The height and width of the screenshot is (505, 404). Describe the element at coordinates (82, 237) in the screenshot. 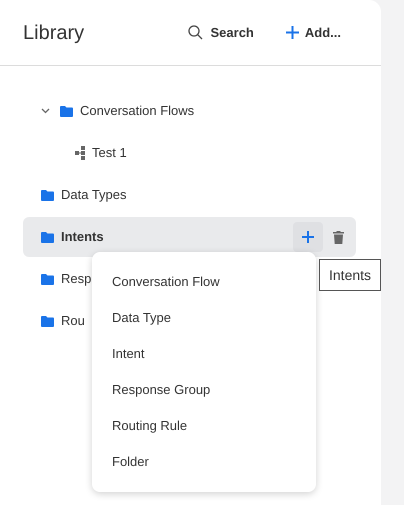

I see `item-label: Intents` at that location.